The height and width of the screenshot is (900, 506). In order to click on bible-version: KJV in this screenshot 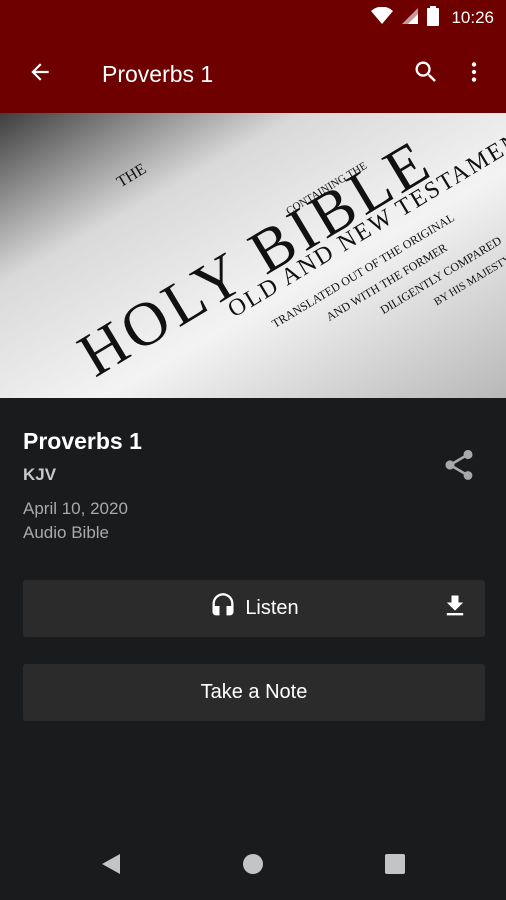, I will do `click(40, 474)`.